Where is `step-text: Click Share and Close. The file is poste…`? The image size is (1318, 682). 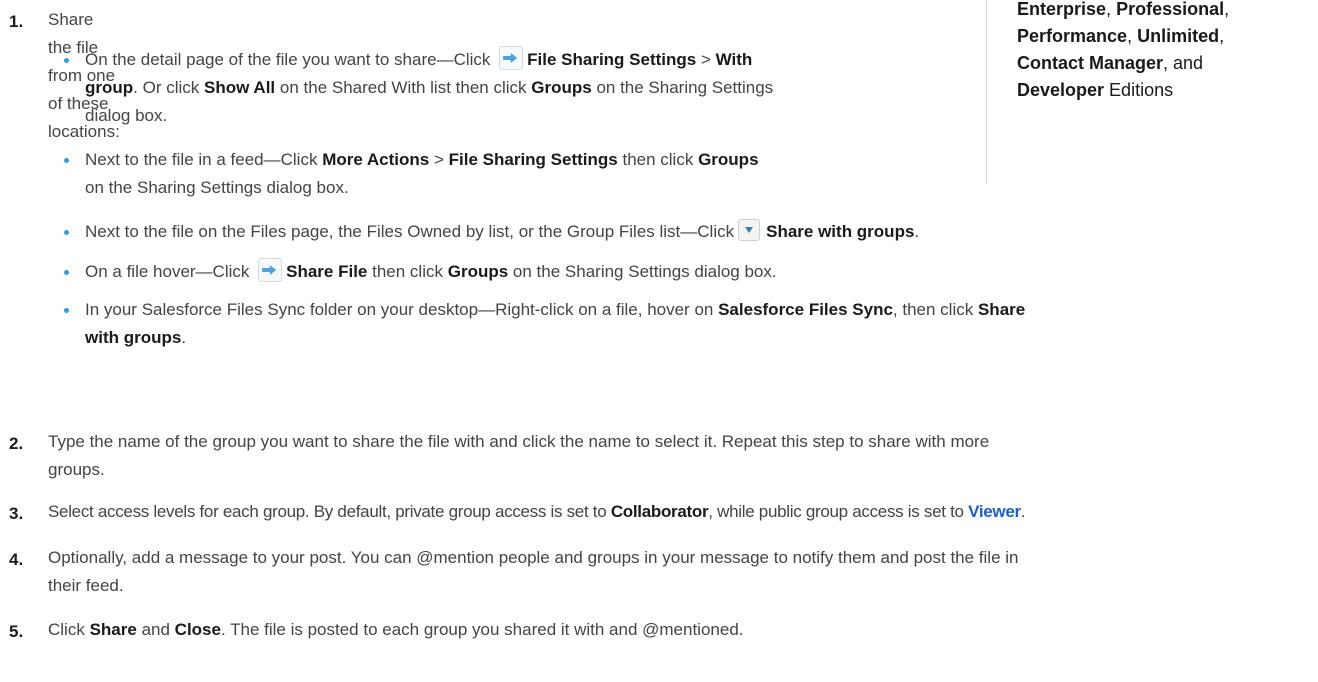 step-text: Click Share and Close. The file is poste… is located at coordinates (683, 630).